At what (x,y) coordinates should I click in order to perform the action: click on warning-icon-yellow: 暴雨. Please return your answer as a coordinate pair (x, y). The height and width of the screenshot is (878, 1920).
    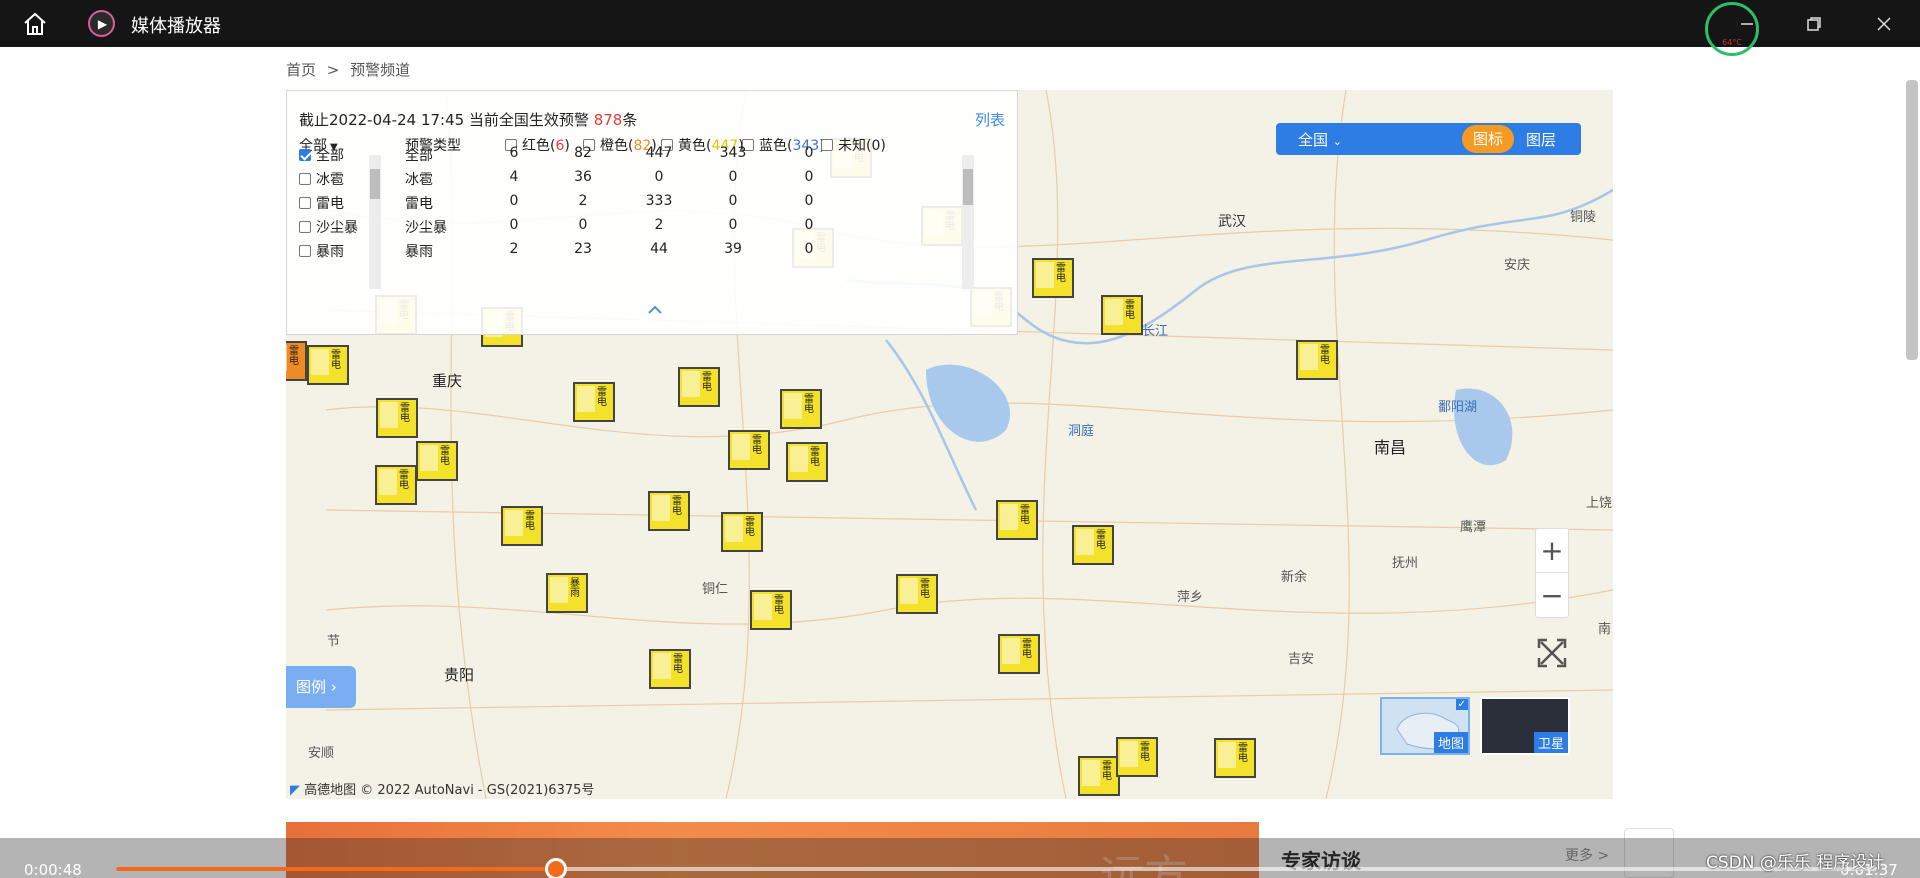
    Looking at the image, I should click on (567, 593).